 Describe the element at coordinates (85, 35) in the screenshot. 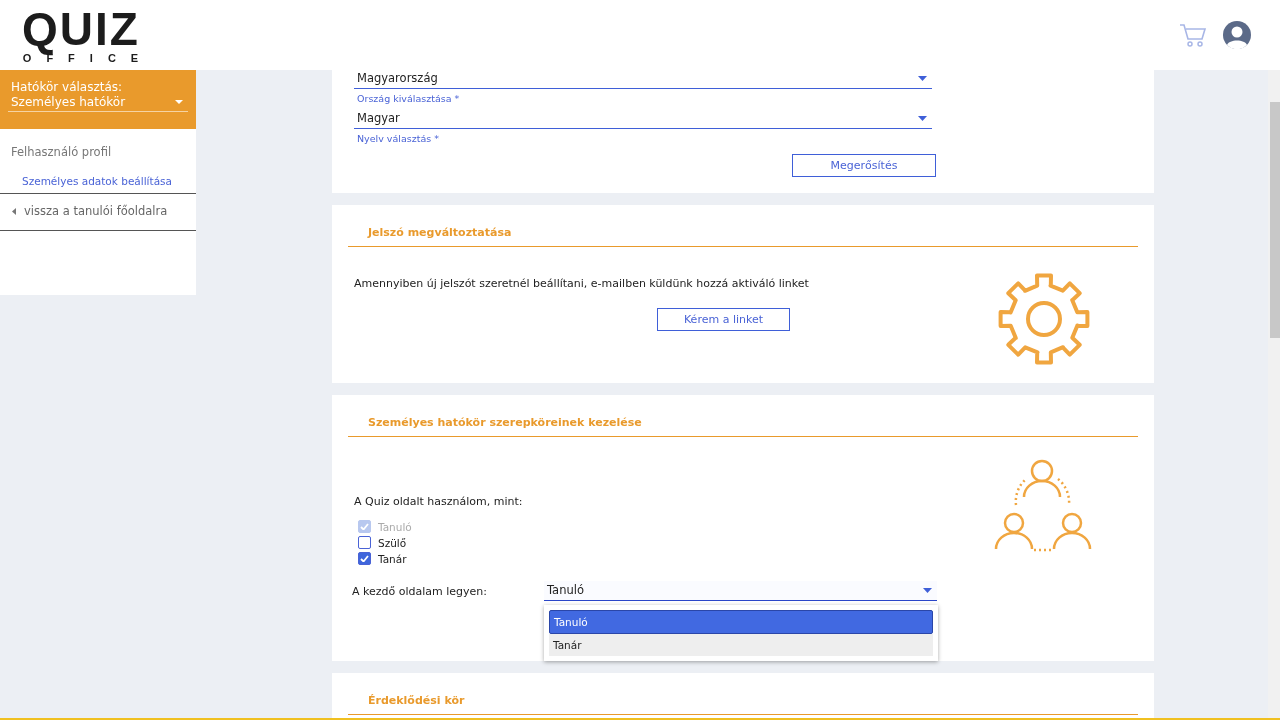

I see `logo: QUIZ OFFICE` at that location.